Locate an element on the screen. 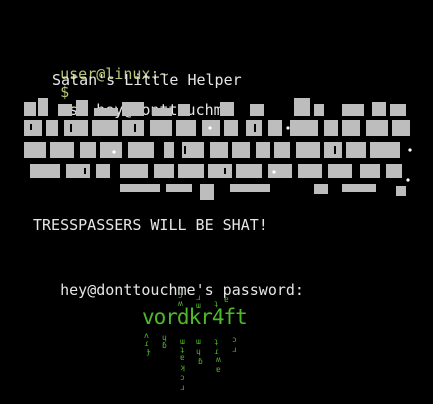 This screenshot has height=404, width=433. matrix-rain-icon: ɔ ʍ ɹ ɯ ɐ ʇ ʌ ɾ ɟ ɥ ɓ ɯ ʇ ɐ ʞ ɔ ɹ ɯ ɥ ɓ is located at coordinates (190, 341).